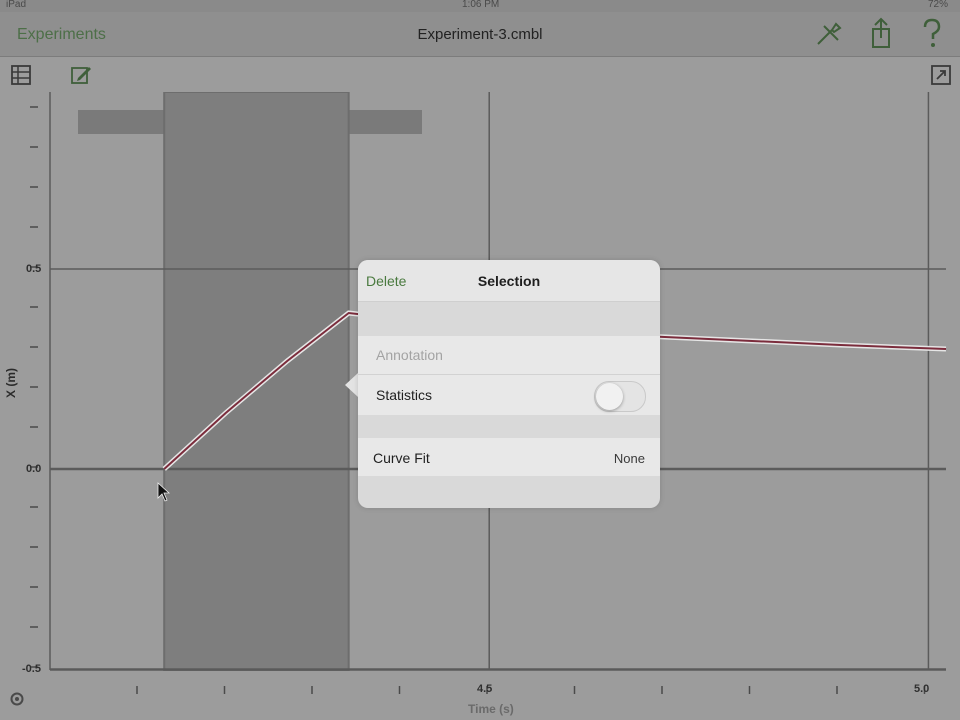 The image size is (960, 720). What do you see at coordinates (829, 33) in the screenshot?
I see `tools-icon` at bounding box center [829, 33].